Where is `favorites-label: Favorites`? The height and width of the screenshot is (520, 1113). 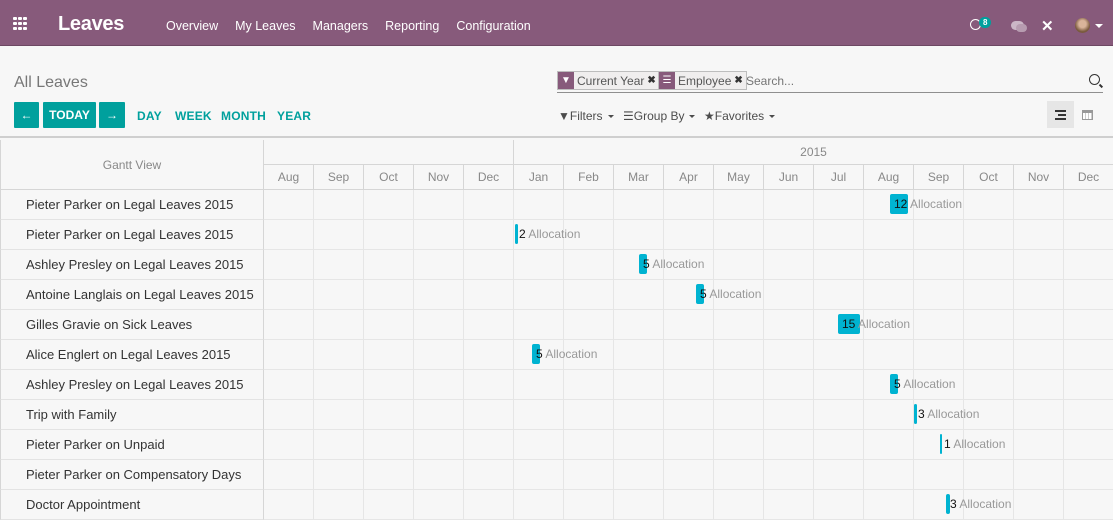
favorites-label: Favorites is located at coordinates (739, 116).